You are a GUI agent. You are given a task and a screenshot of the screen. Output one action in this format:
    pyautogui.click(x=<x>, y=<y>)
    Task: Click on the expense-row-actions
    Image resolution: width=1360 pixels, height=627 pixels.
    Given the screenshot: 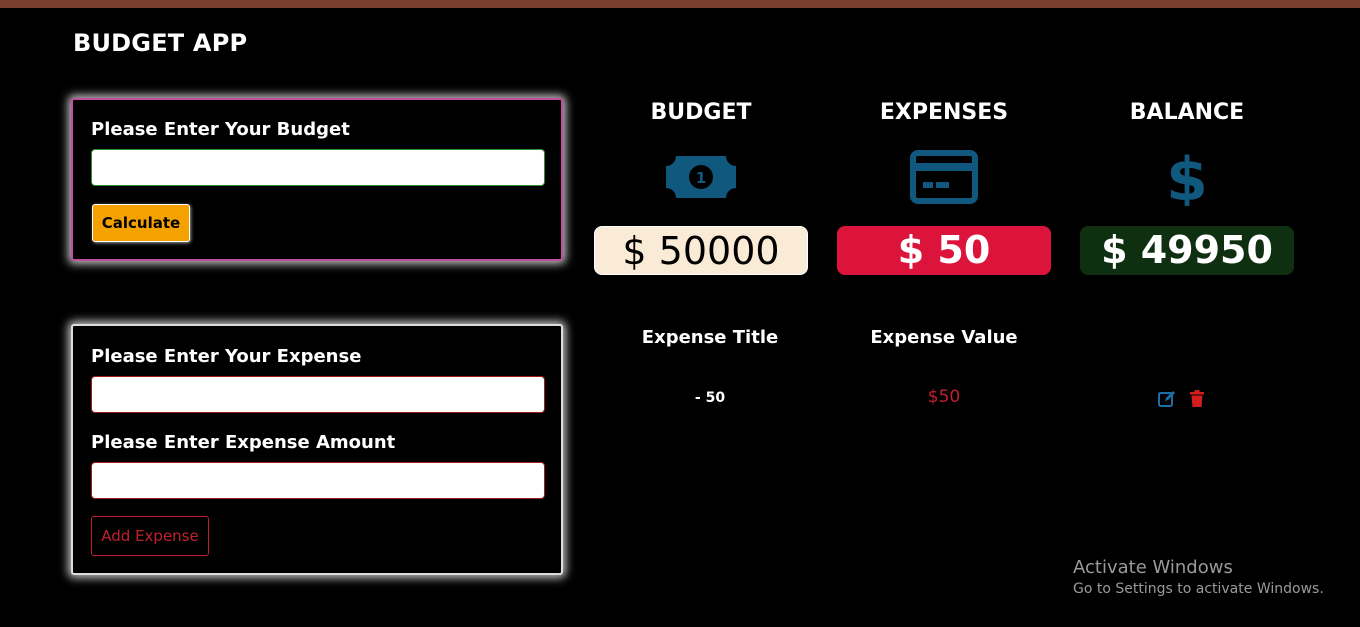 What is the action you would take?
    pyautogui.click(x=1182, y=400)
    